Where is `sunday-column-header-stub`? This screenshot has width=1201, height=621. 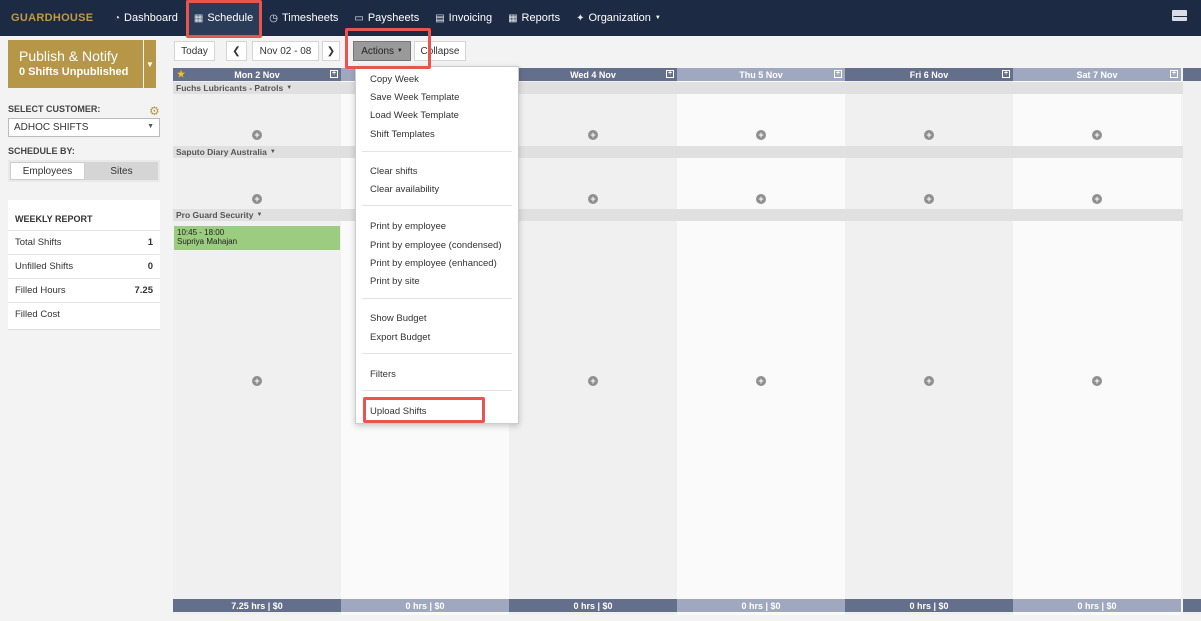 sunday-column-header-stub is located at coordinates (1192, 74).